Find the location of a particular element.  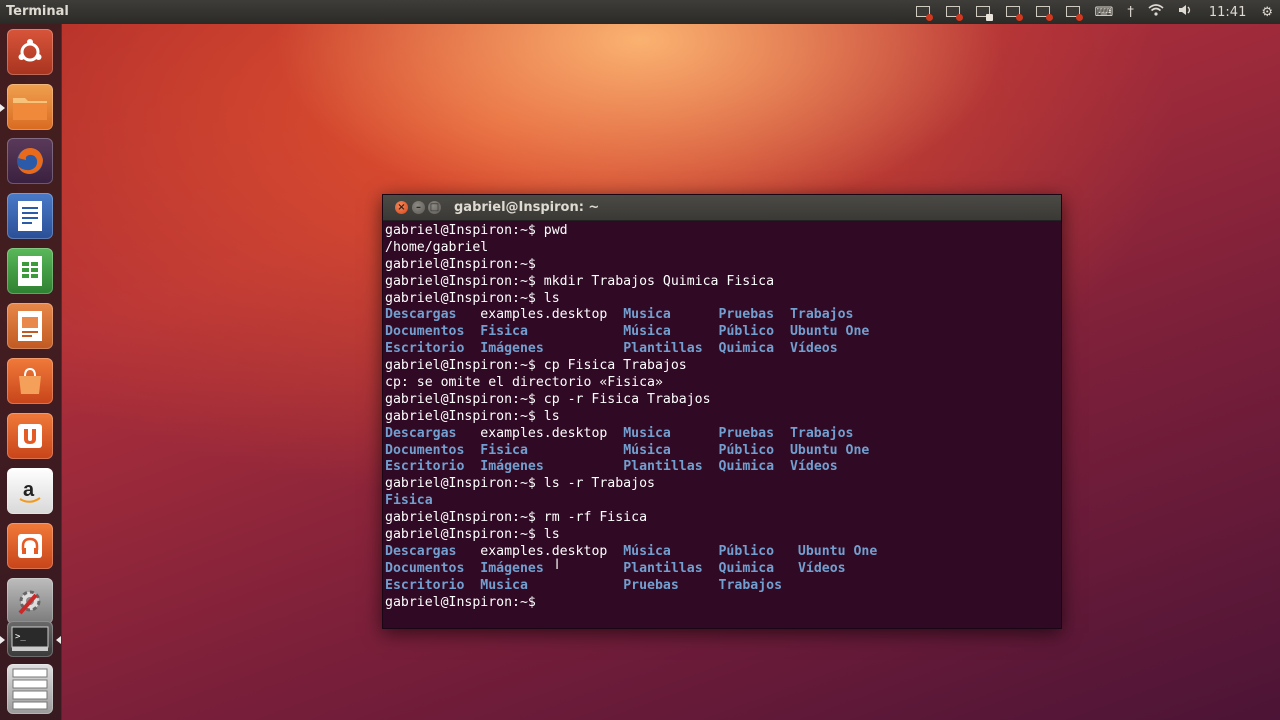

terminal-text: gabriel@Inspiron:~$ ls -r Trabajos is located at coordinates (520, 484).